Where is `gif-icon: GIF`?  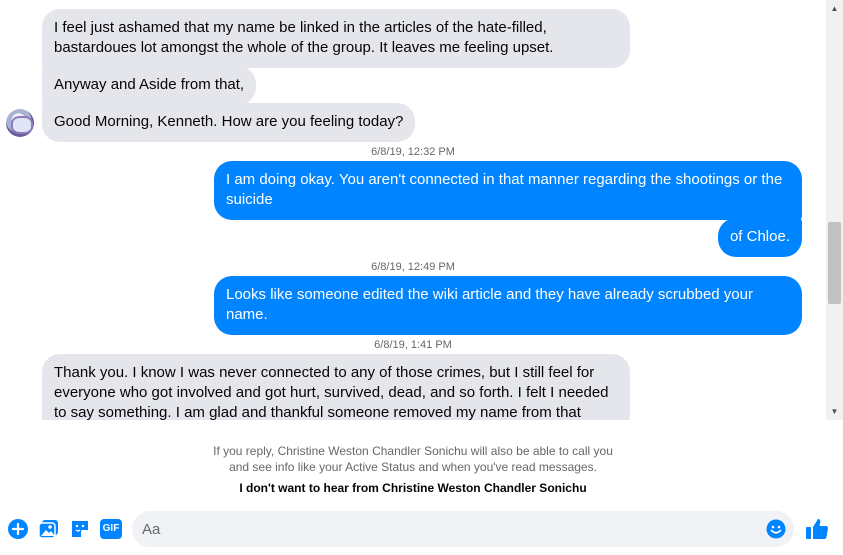
gif-icon: GIF is located at coordinates (111, 529).